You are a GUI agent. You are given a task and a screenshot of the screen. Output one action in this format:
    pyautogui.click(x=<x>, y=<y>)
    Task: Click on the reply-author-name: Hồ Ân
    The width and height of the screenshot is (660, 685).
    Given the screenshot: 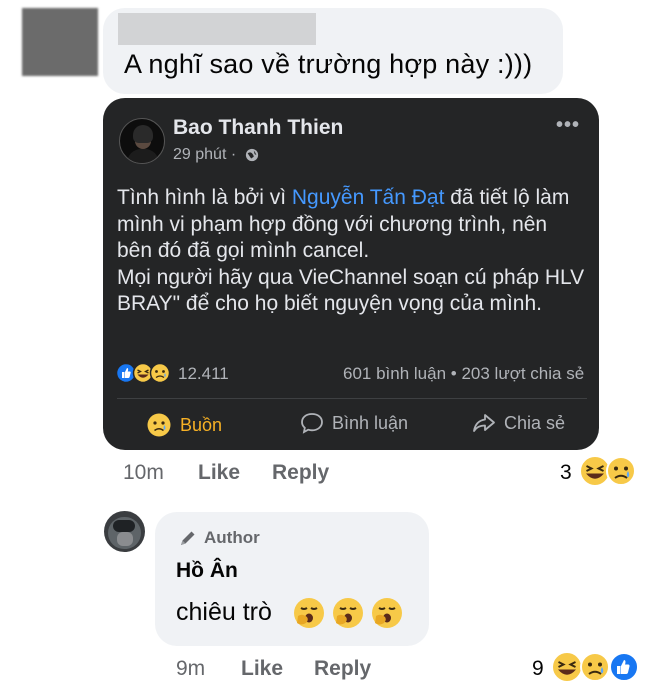 What is the action you would take?
    pyautogui.click(x=207, y=571)
    